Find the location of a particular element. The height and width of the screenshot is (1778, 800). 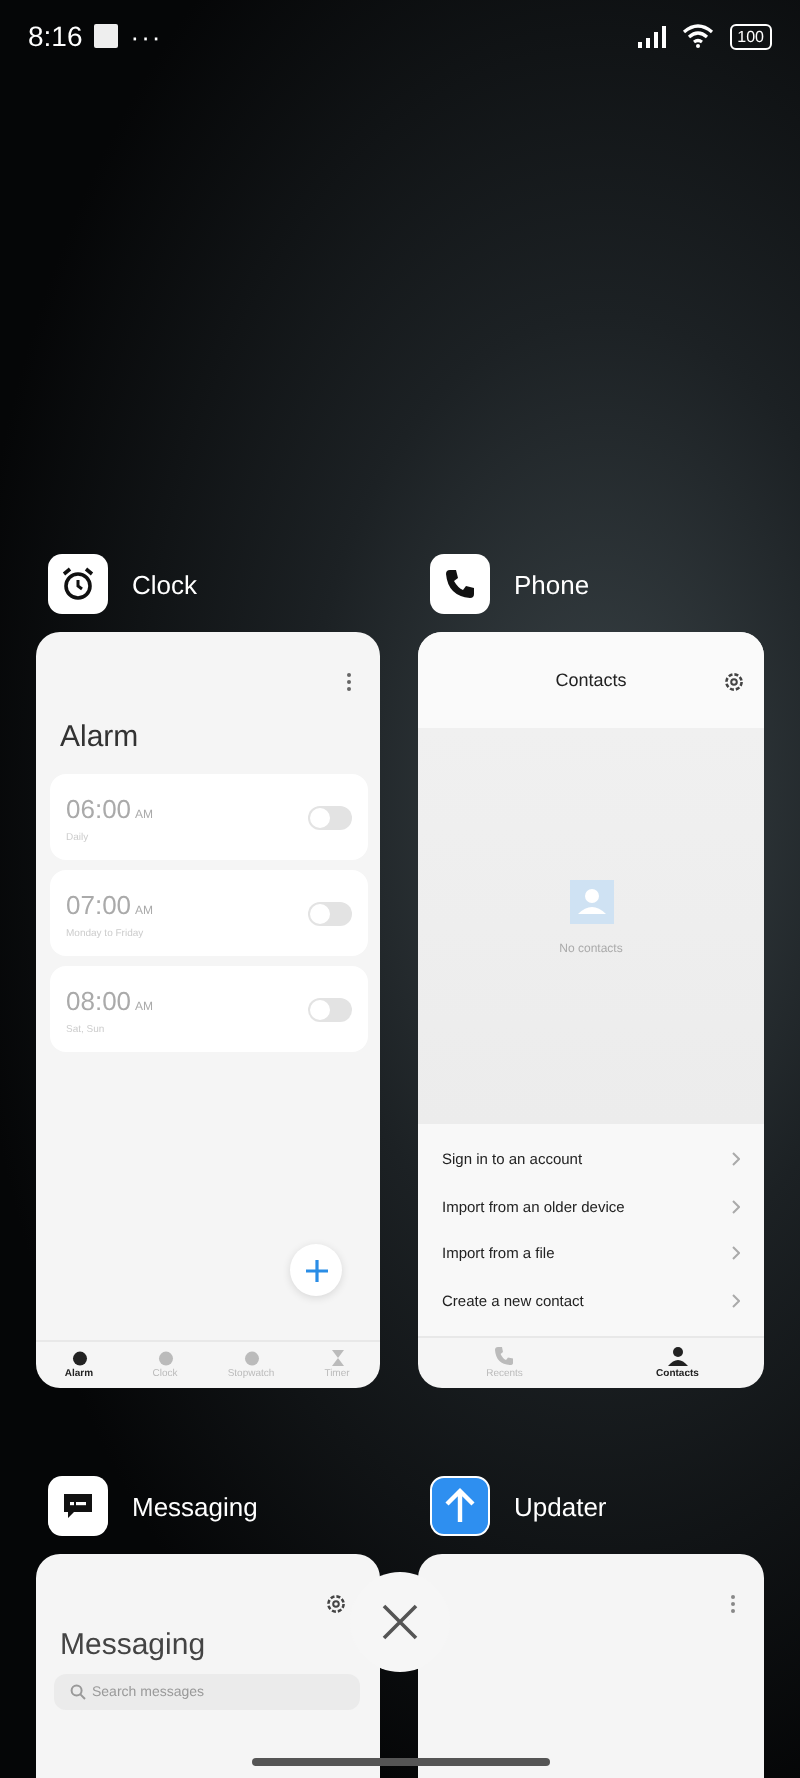

app-name: Phone is located at coordinates (552, 584).